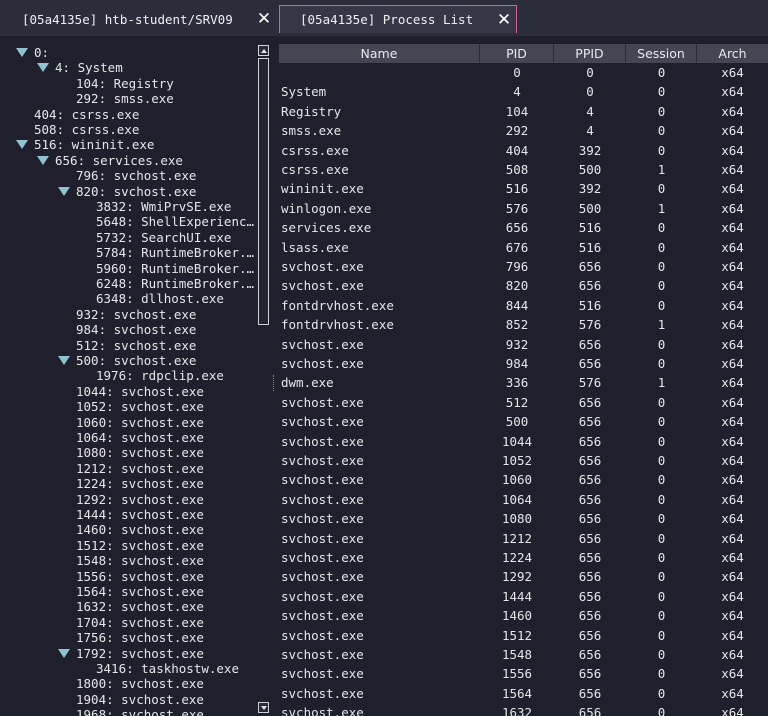 This screenshot has width=768, height=716. What do you see at coordinates (140, 452) in the screenshot?
I see `tree-node: 1080: svchost.exe` at bounding box center [140, 452].